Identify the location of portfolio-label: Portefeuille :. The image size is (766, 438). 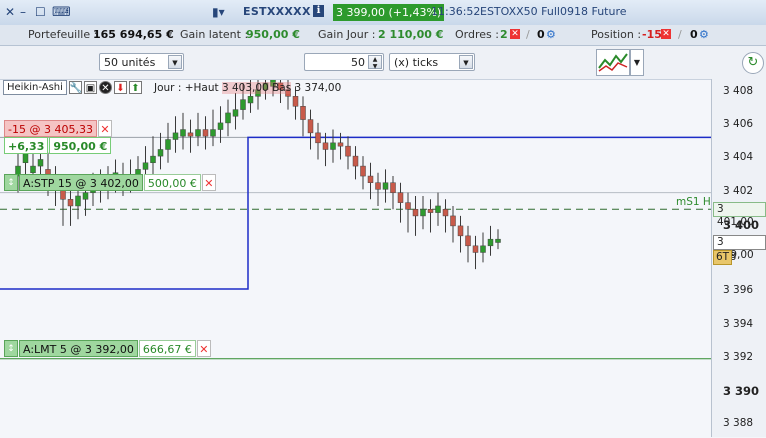
(63, 34).